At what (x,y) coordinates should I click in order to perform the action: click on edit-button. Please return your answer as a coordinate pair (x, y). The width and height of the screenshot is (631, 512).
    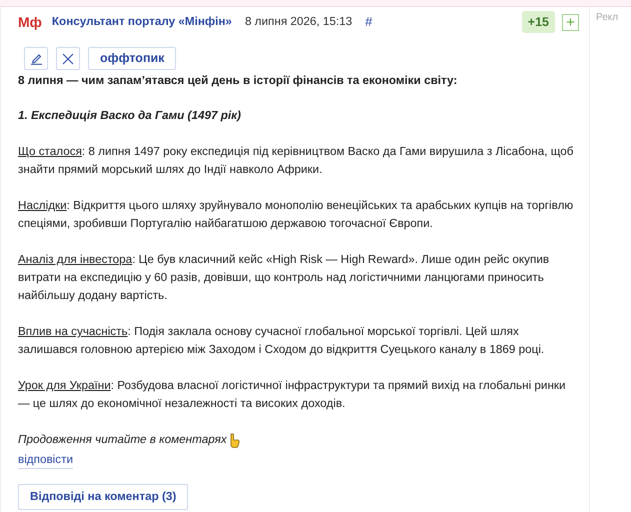
    Looking at the image, I should click on (36, 58).